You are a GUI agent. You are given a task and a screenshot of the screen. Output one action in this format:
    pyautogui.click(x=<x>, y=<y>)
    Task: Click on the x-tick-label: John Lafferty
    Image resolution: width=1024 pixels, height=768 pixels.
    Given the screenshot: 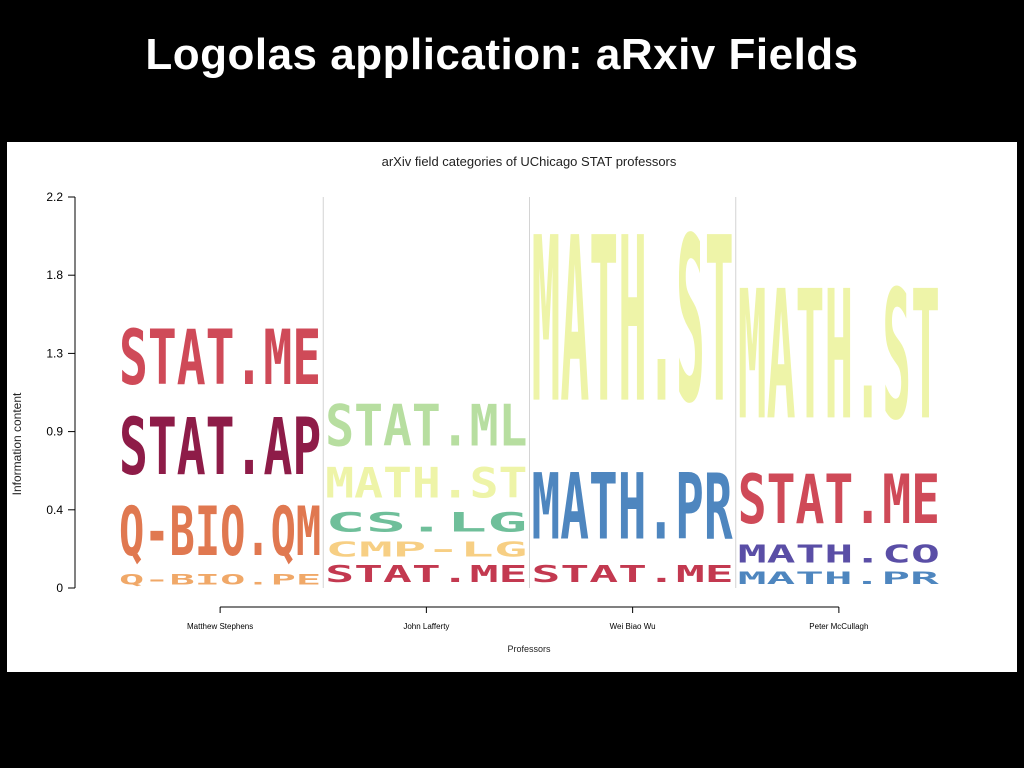 What is the action you would take?
    pyautogui.click(x=426, y=626)
    